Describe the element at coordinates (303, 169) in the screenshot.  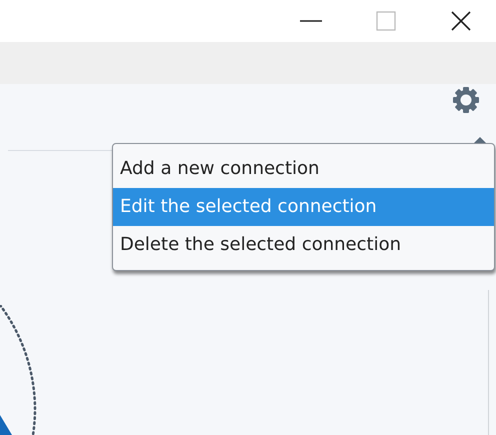
I see `menu-item: Add a new connection` at that location.